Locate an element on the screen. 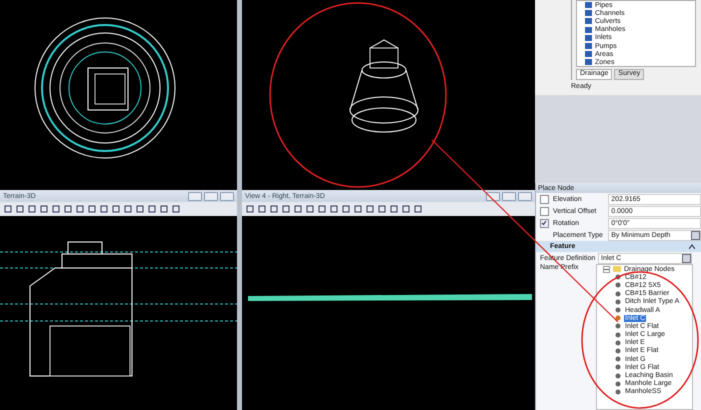 The width and height of the screenshot is (701, 410). collapse-icon is located at coordinates (692, 246).